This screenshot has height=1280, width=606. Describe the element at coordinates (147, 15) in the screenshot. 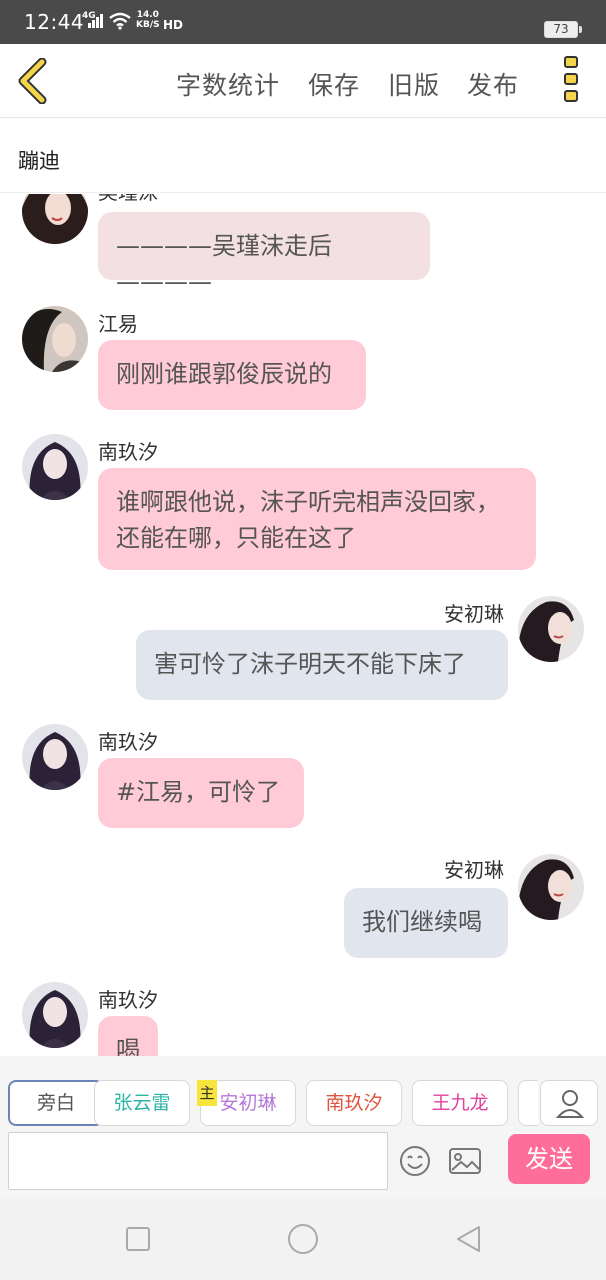

I see `speed-value: 14.0` at that location.